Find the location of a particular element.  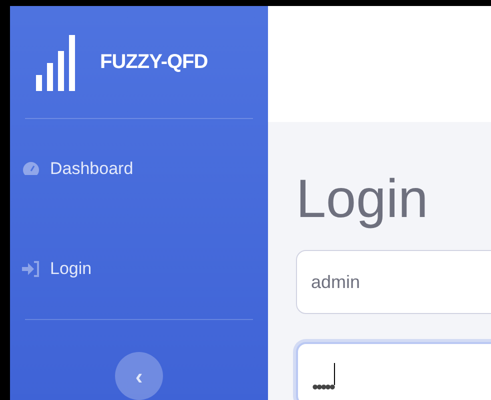

nav-link: Dashboard is located at coordinates (139, 169).